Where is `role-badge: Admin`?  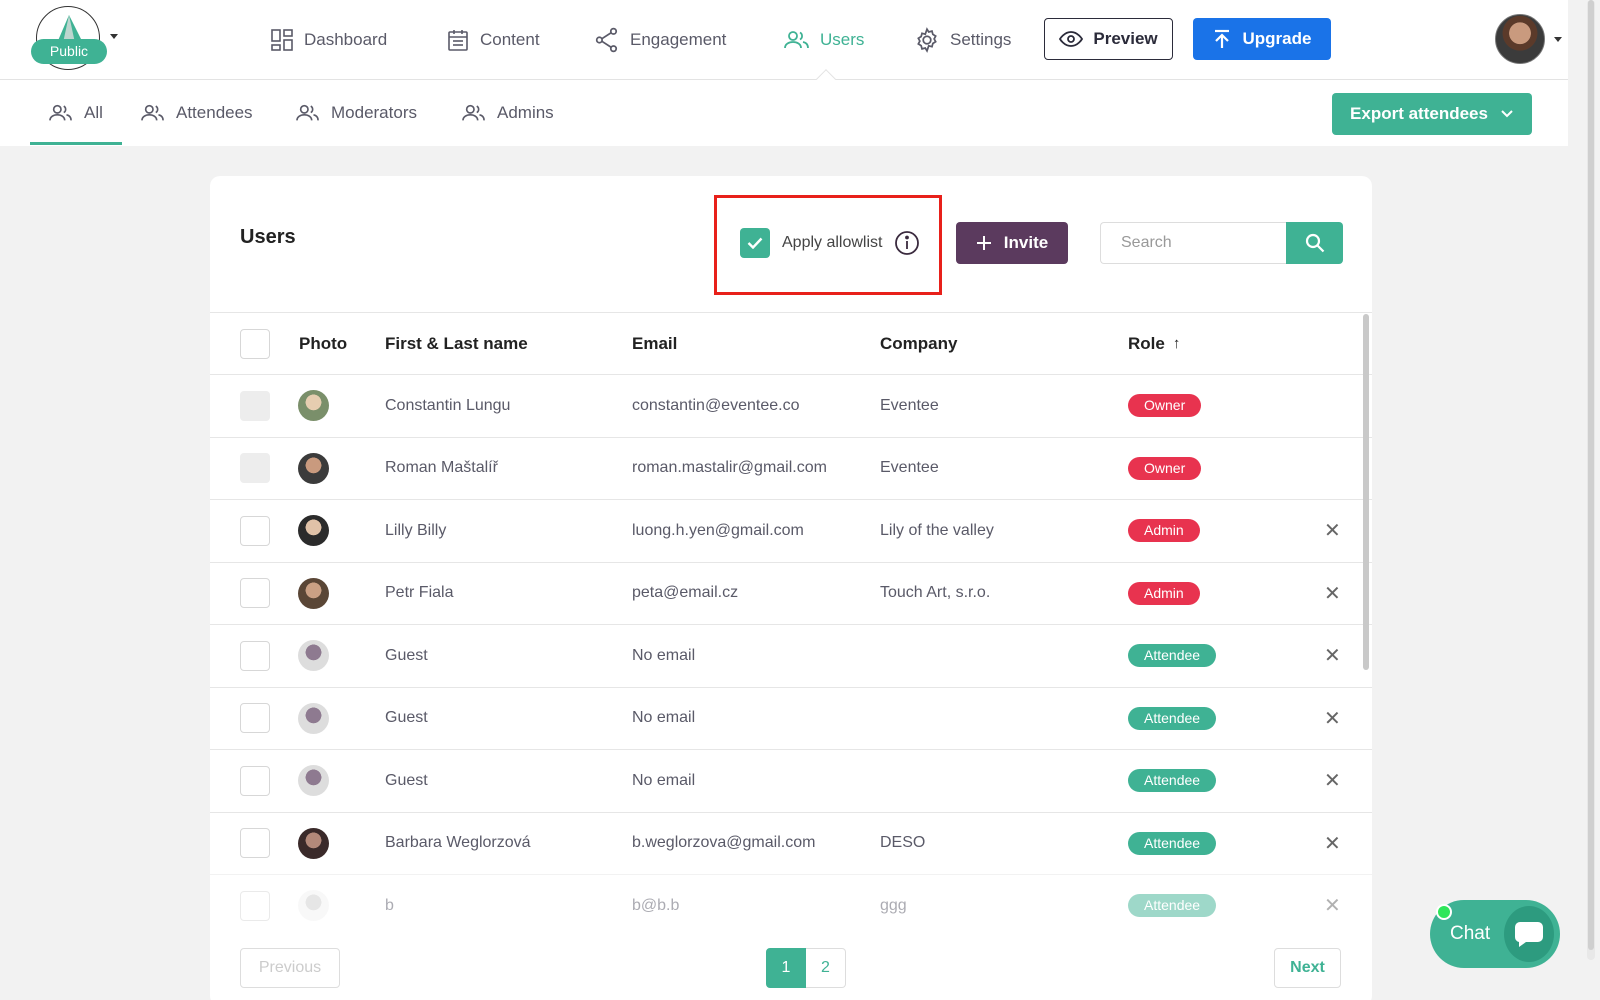
role-badge: Admin is located at coordinates (1164, 593).